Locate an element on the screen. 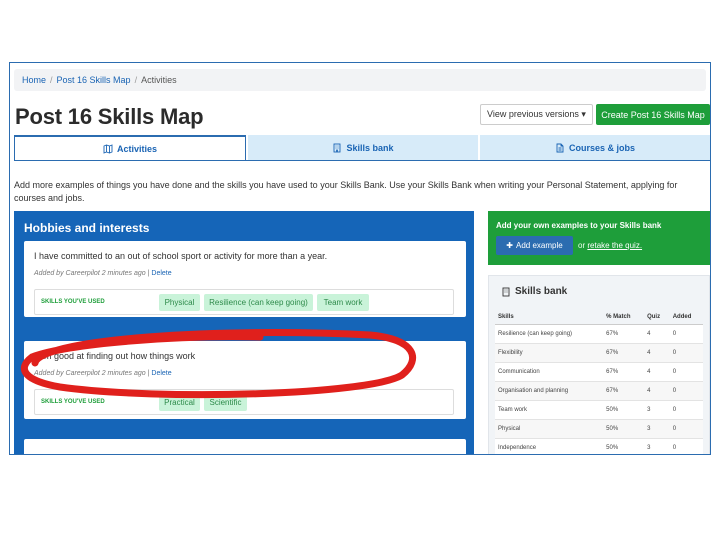  tab-courses-jobs: Courses & jobs is located at coordinates (595, 148).